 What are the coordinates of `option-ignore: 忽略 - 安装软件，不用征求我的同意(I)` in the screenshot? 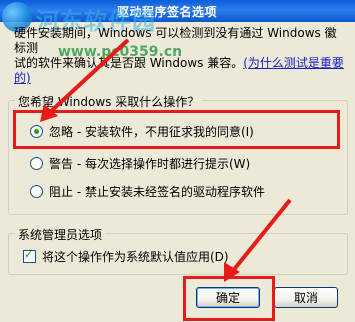 It's located at (142, 131).